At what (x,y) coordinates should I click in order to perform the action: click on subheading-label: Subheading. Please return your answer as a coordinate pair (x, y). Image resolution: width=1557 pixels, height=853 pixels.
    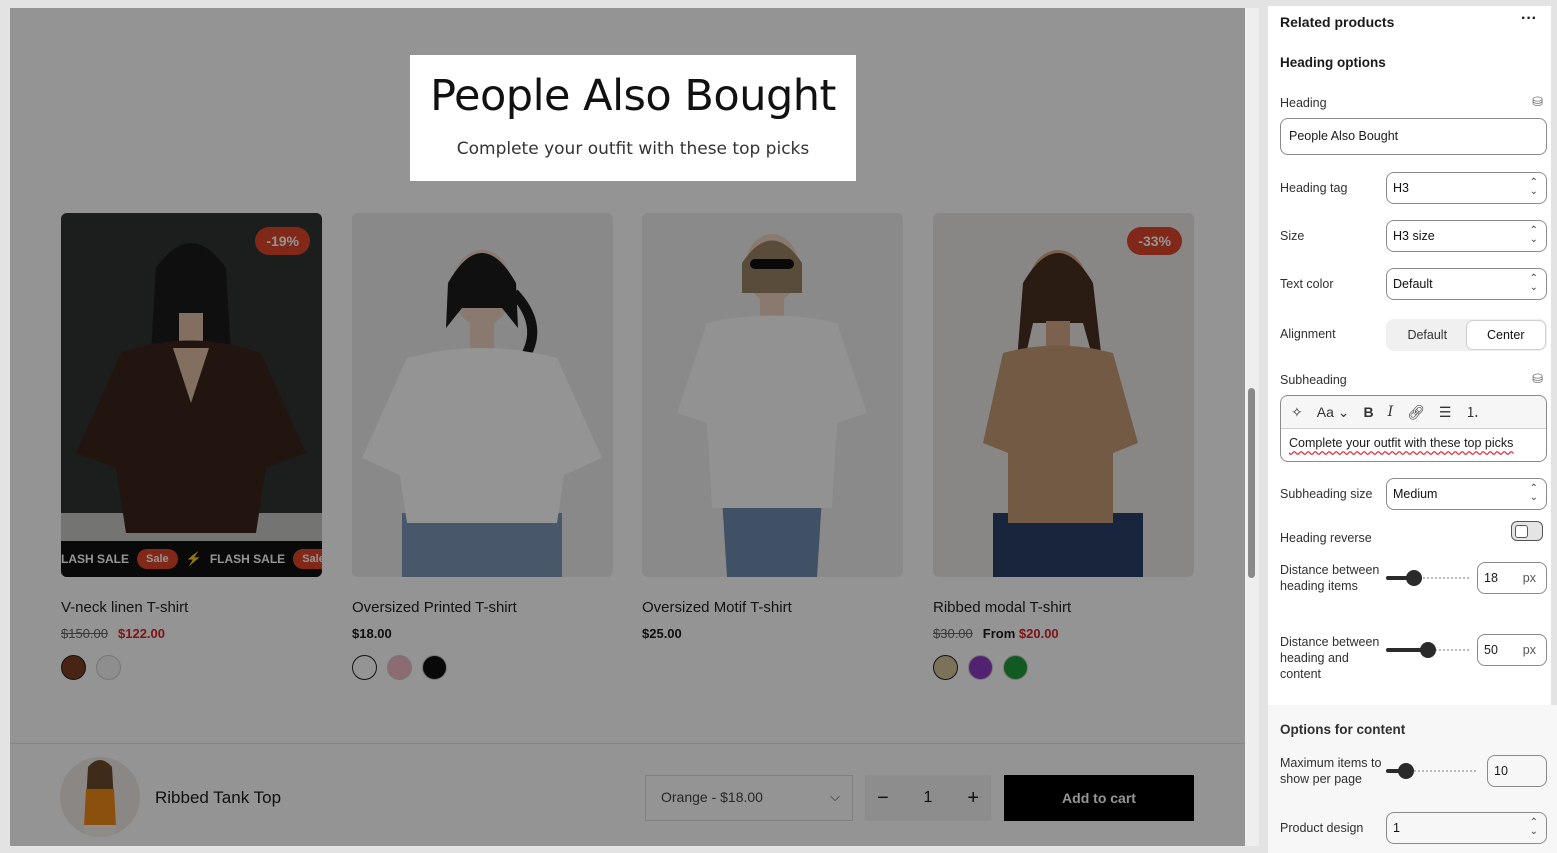
    Looking at the image, I should click on (1313, 380).